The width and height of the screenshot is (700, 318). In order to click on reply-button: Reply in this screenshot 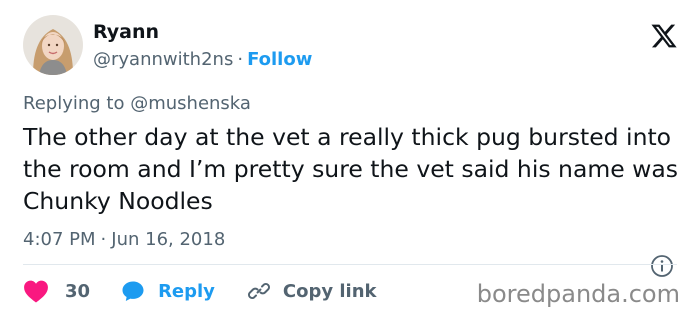, I will do `click(167, 291)`.